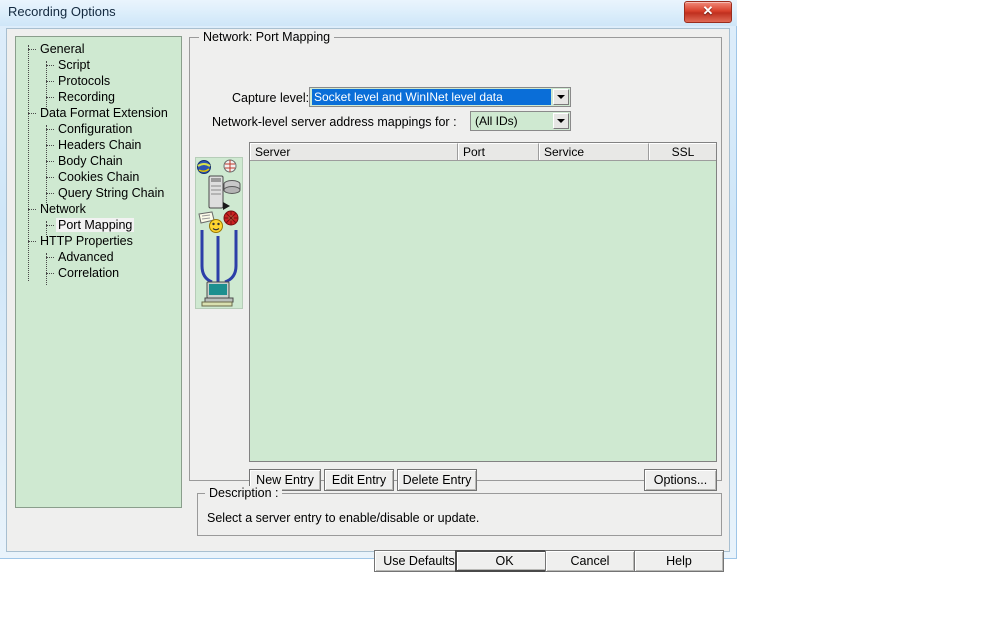 The height and width of the screenshot is (630, 1008). I want to click on network-links, so click(219, 257).